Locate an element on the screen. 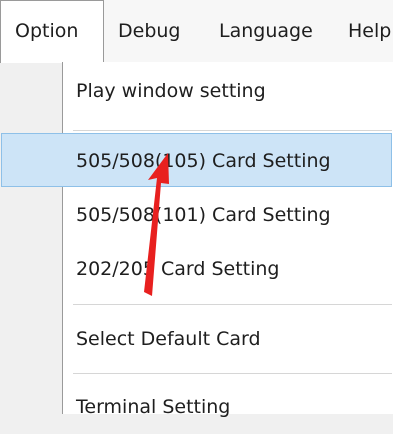 The height and width of the screenshot is (434, 393). menu-item-select-default-card: Select Default Card is located at coordinates (227, 339).